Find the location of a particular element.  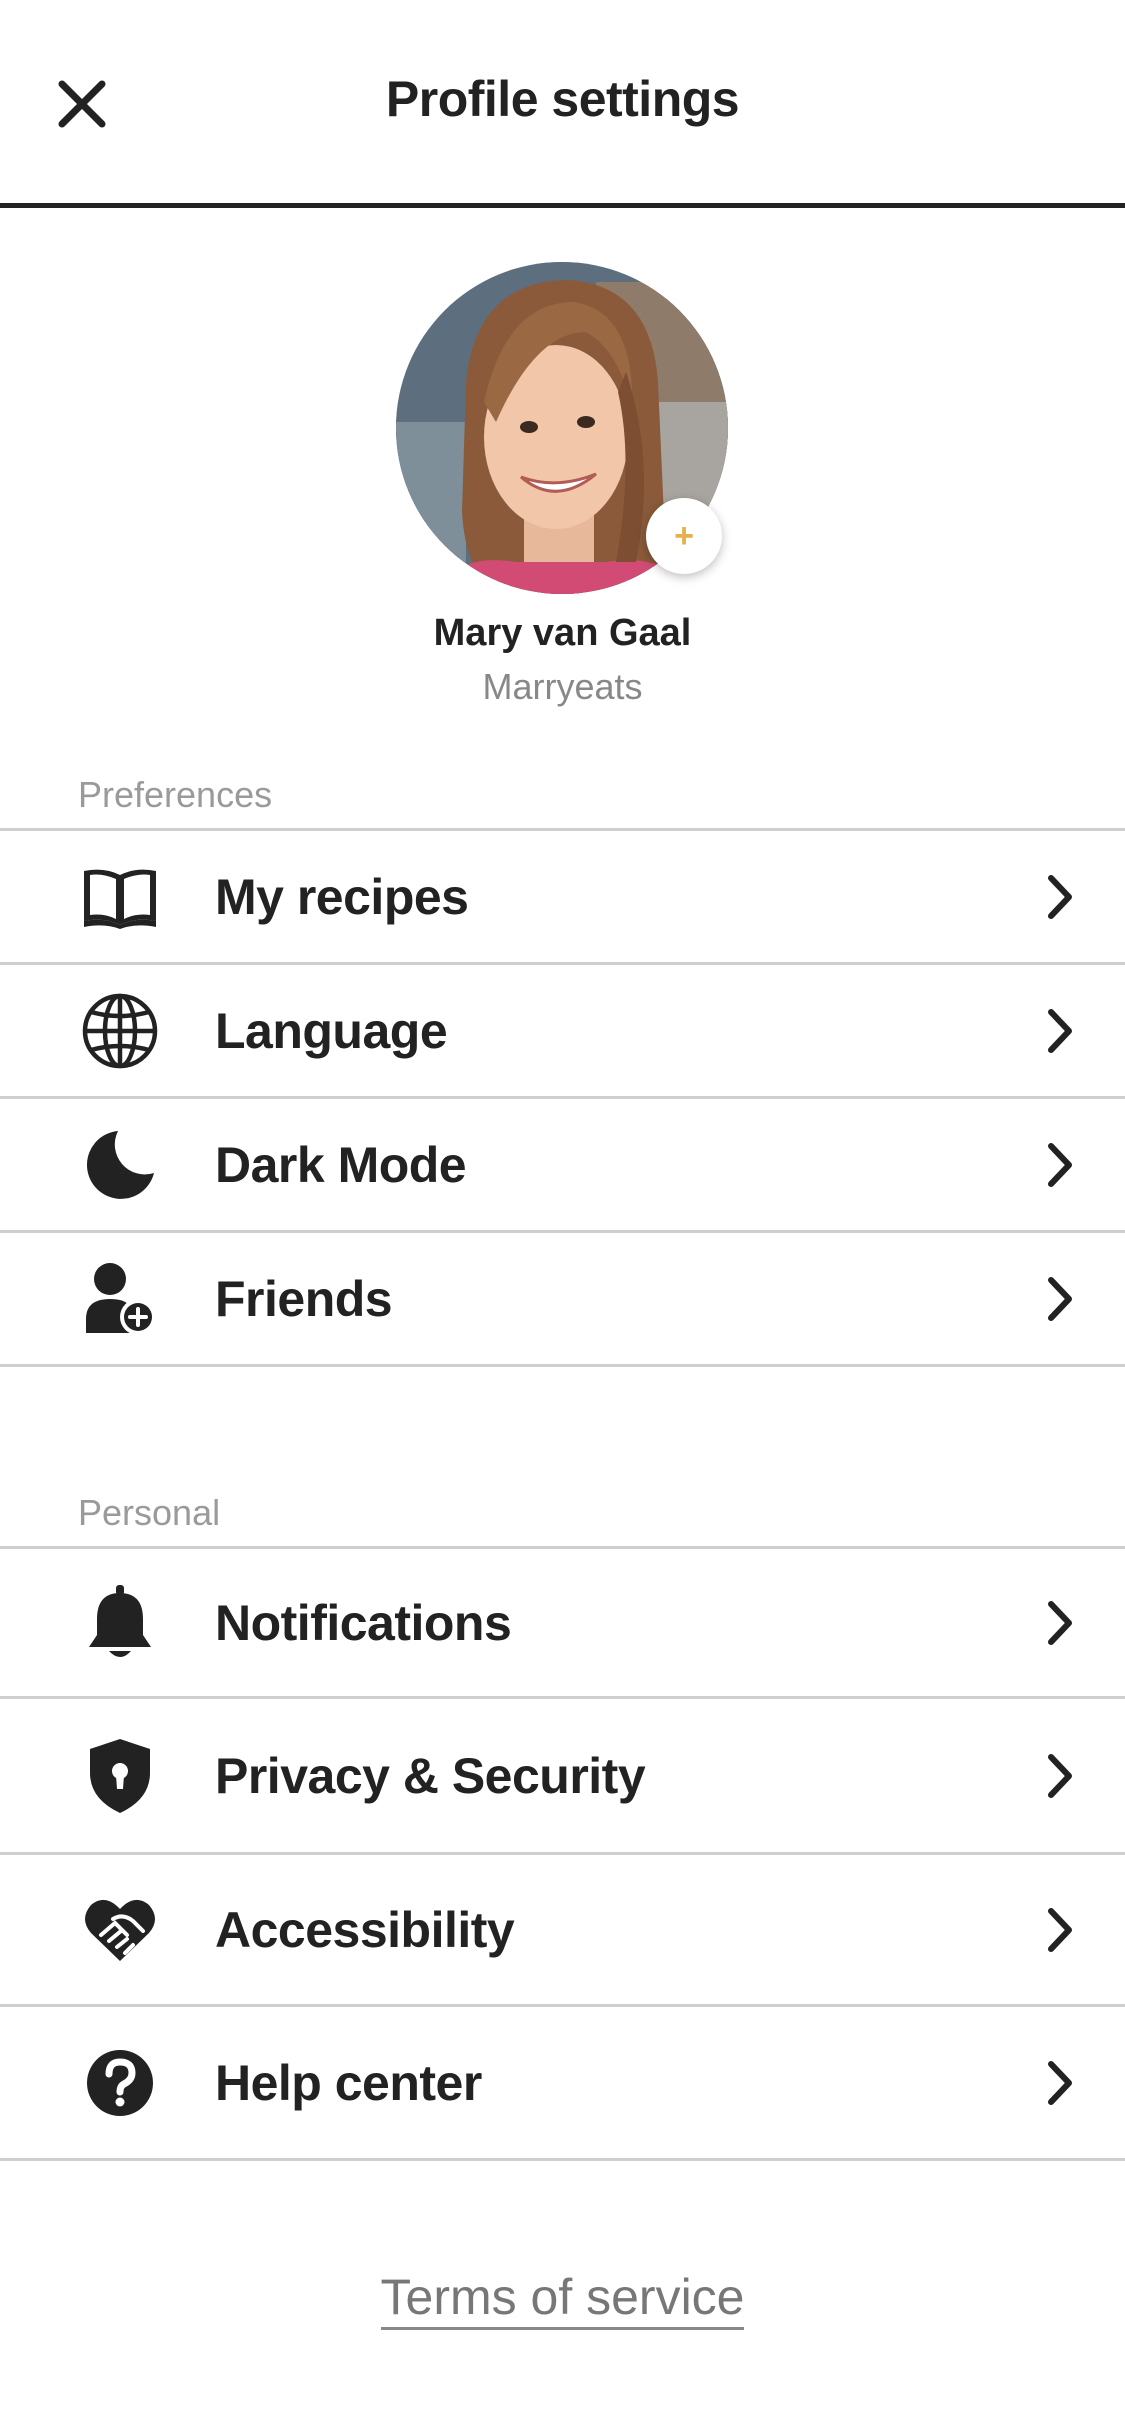

moon-icon is located at coordinates (120, 1165).